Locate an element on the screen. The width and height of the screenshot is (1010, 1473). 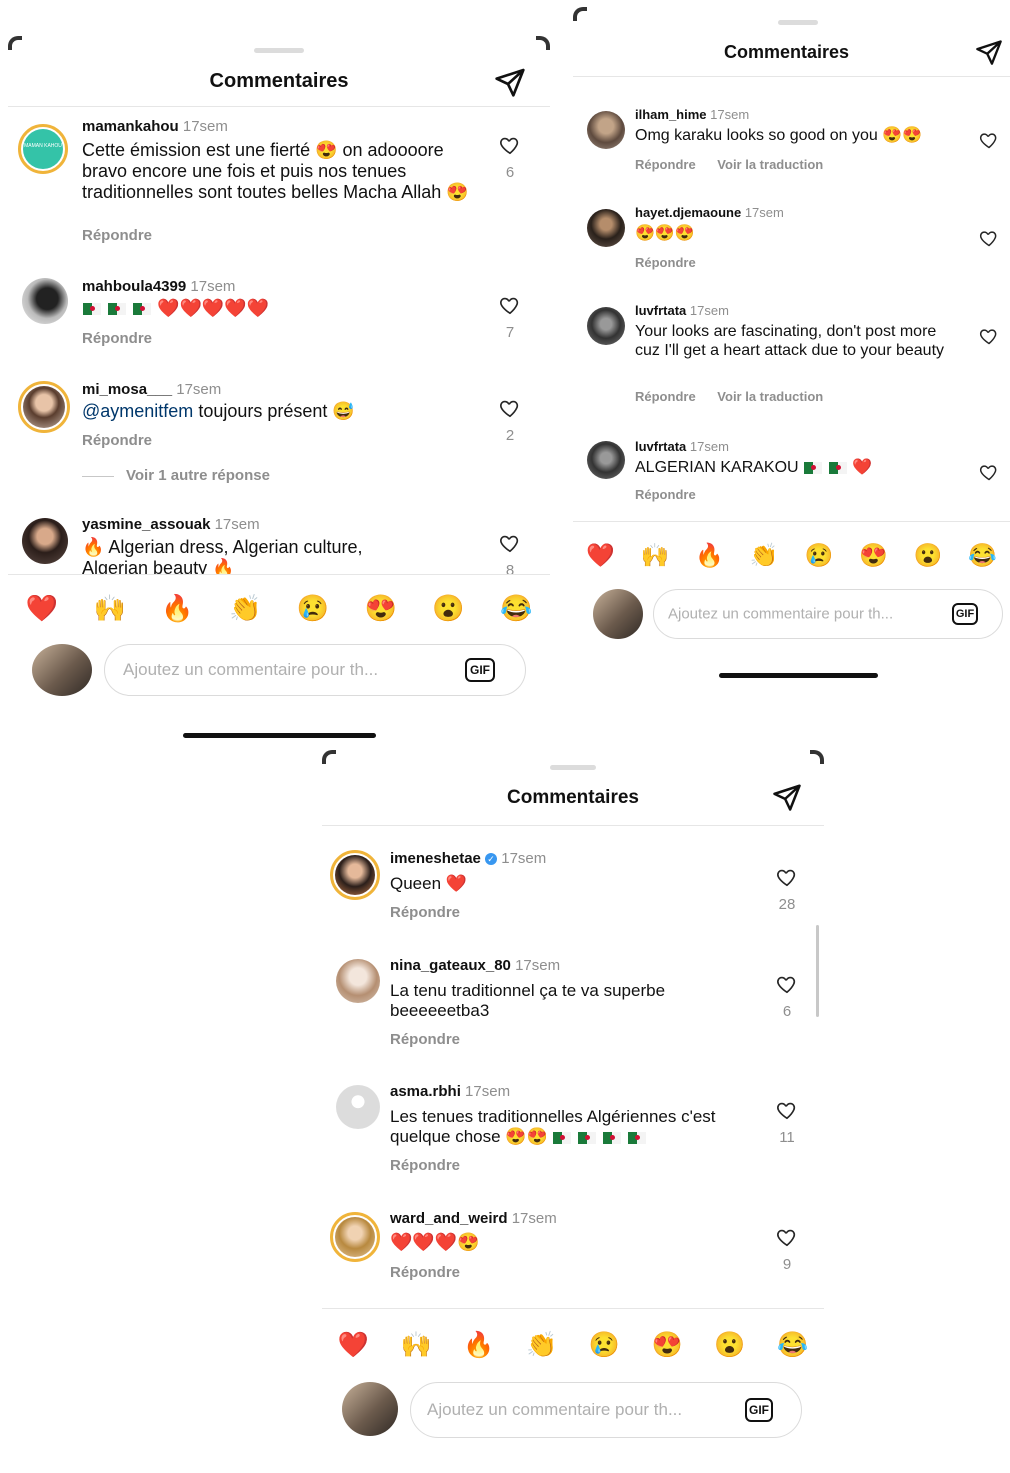
username: yasmine_assouak is located at coordinates (146, 524).